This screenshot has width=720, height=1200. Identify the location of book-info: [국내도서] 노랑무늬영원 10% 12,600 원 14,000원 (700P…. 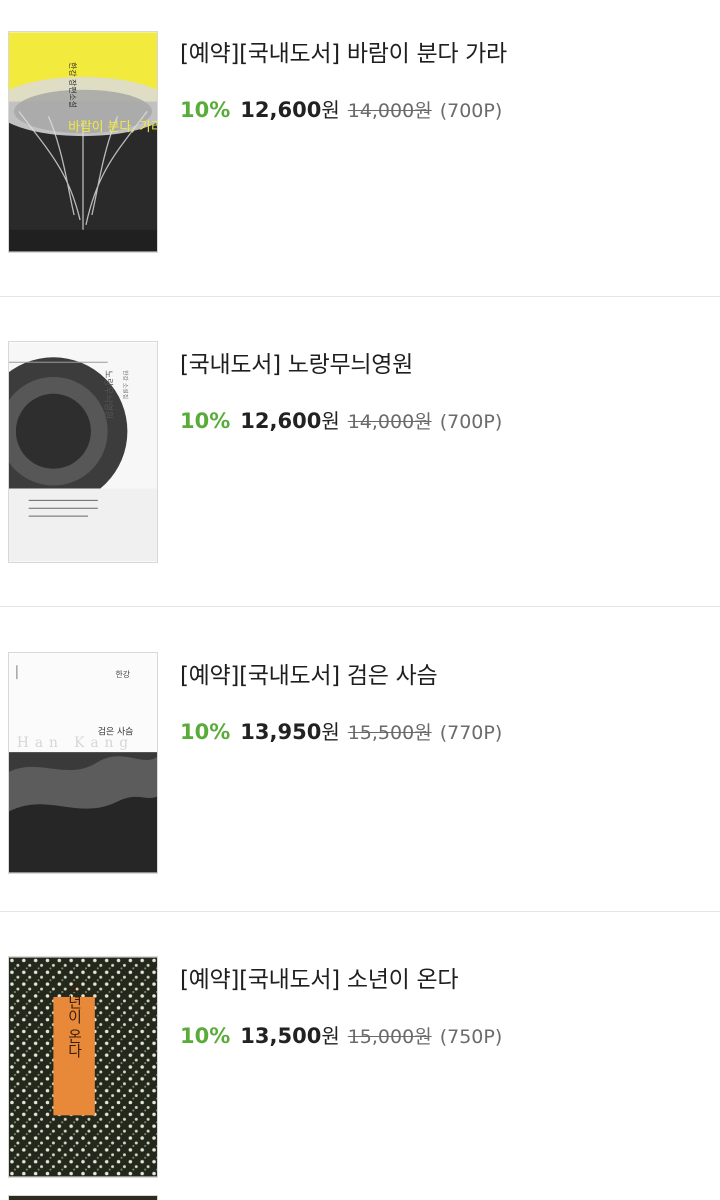
(442, 389).